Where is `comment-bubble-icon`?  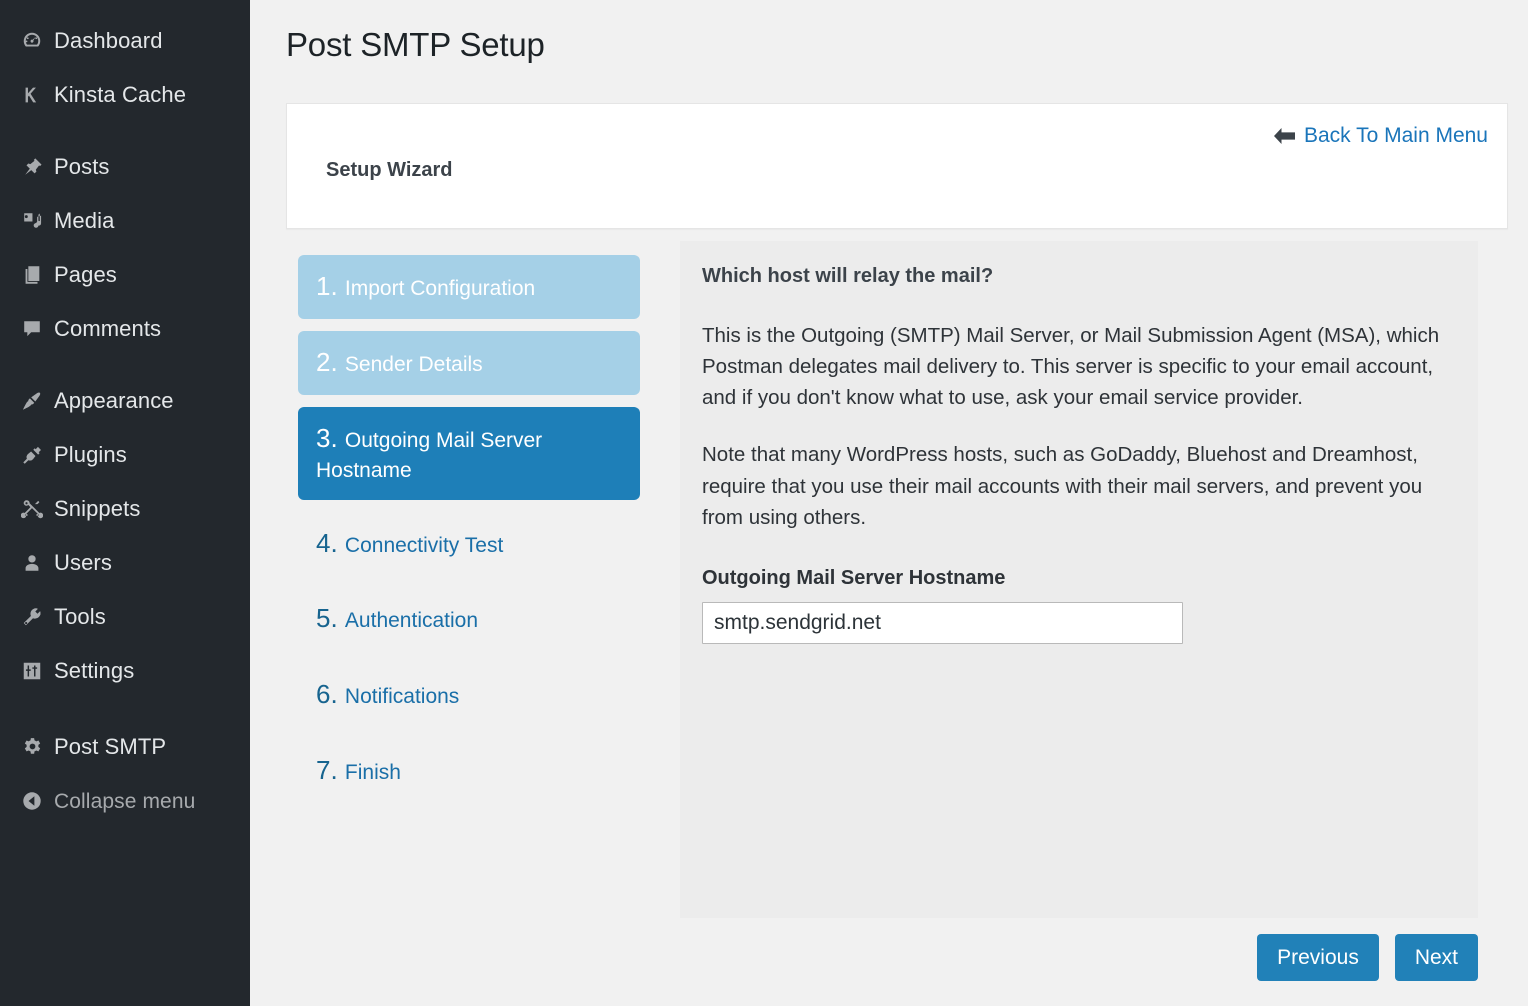
comment-bubble-icon is located at coordinates (32, 329).